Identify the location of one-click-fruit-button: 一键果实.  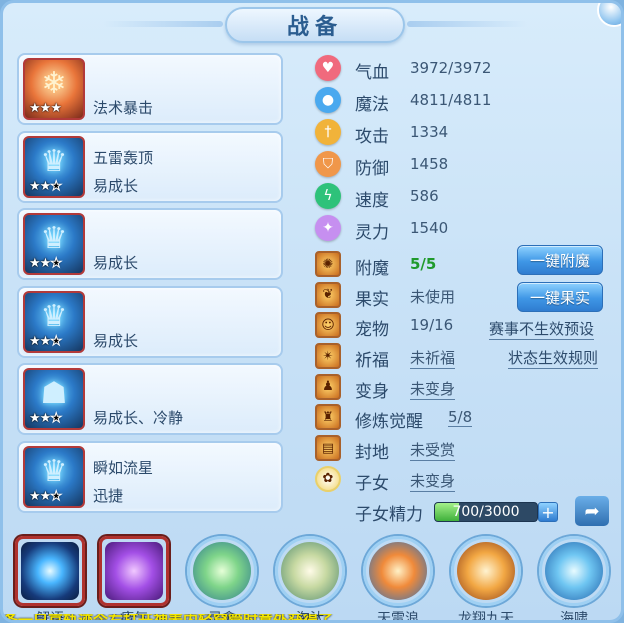
(560, 297).